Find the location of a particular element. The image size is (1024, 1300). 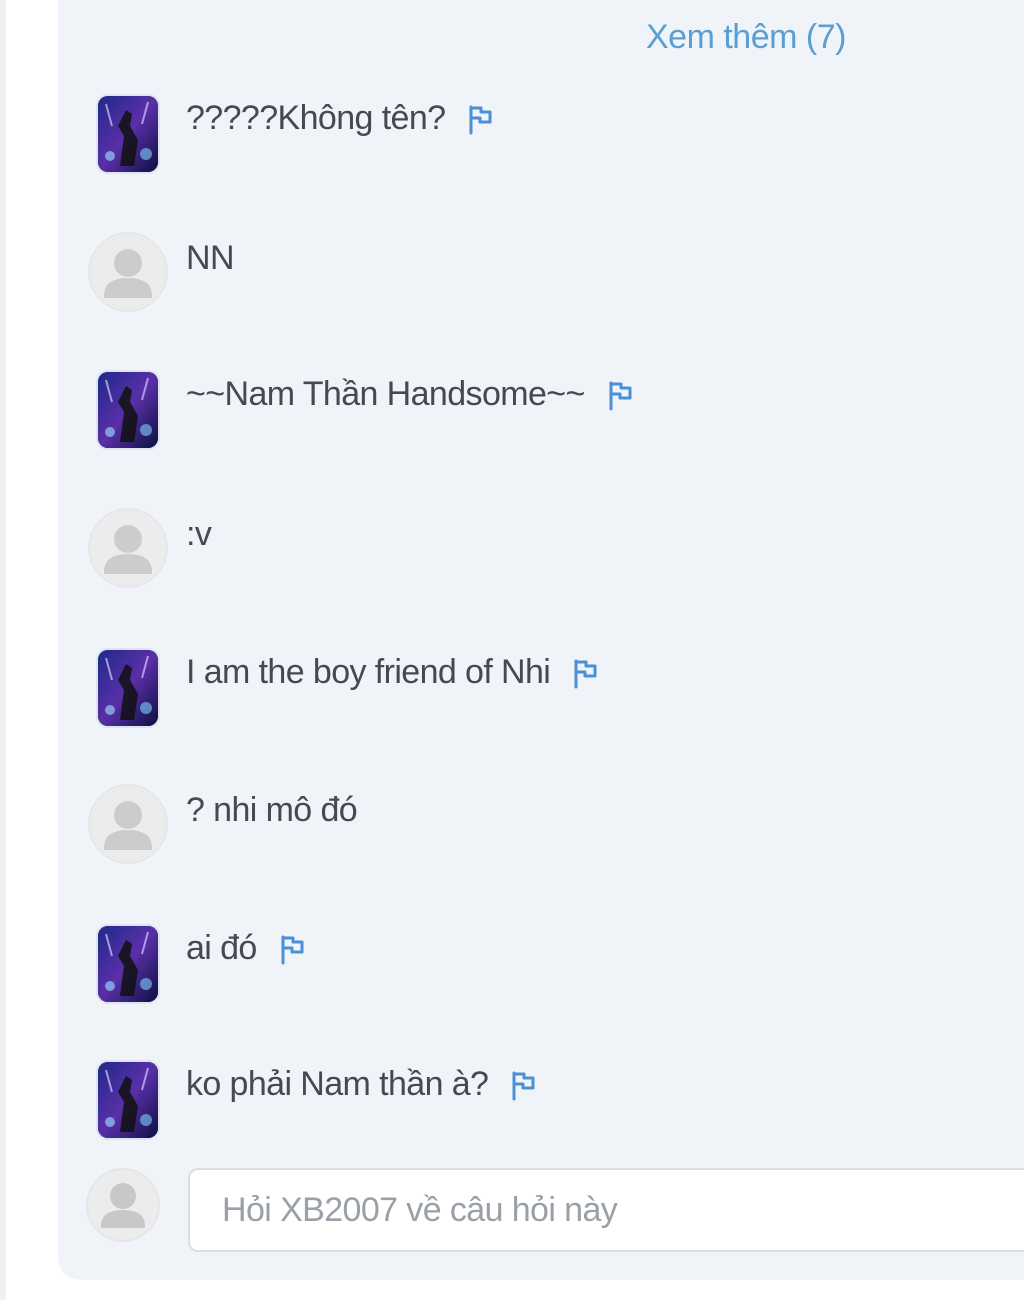

left-border is located at coordinates (3, 650).